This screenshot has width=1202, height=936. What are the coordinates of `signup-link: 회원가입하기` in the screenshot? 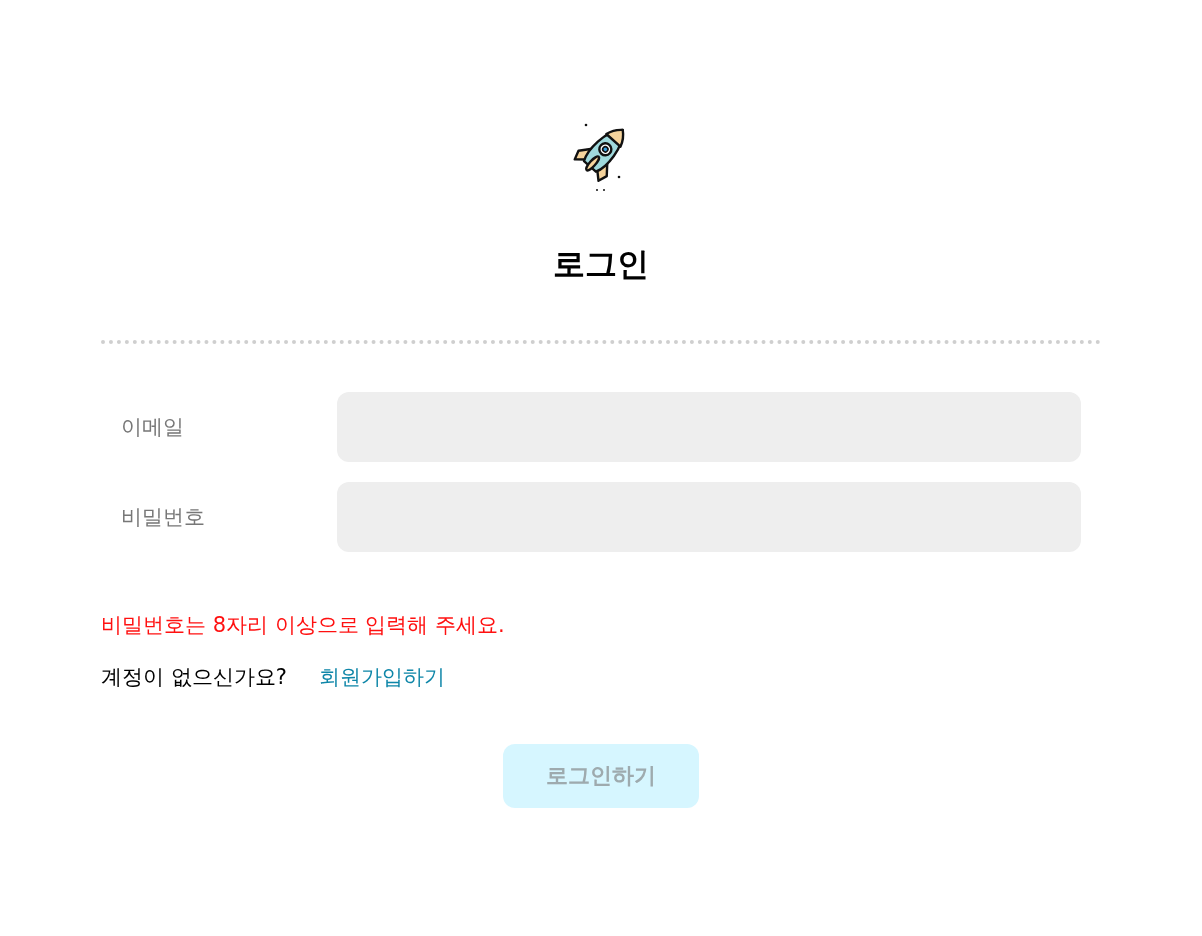 It's located at (381, 677).